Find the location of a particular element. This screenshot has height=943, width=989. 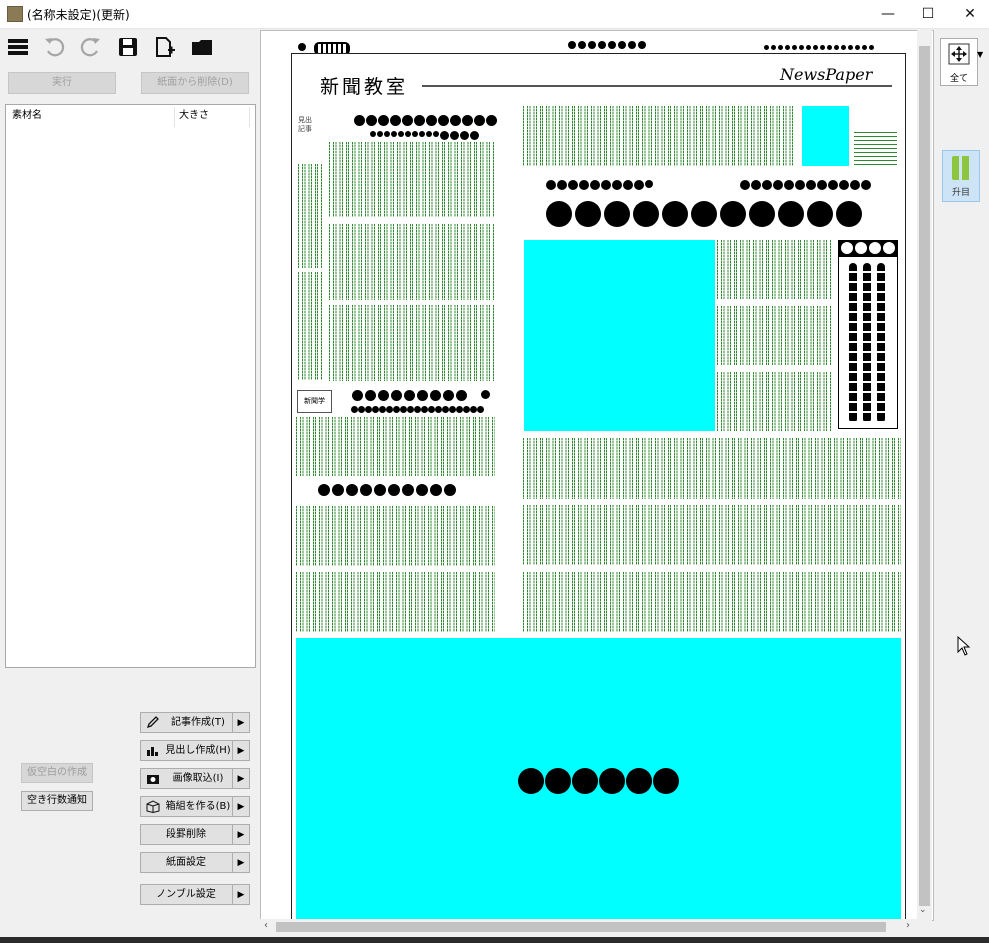

grid-view-icon is located at coordinates (961, 168).